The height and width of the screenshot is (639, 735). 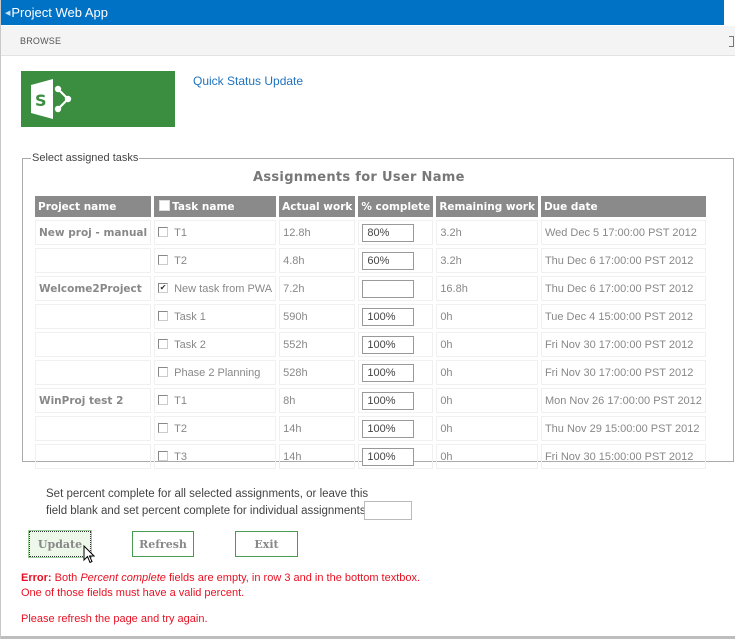 I want to click on table-row: Task 2 552h 0hFri Nov 30 17:00:00 PST 2012, so click(x=370, y=344).